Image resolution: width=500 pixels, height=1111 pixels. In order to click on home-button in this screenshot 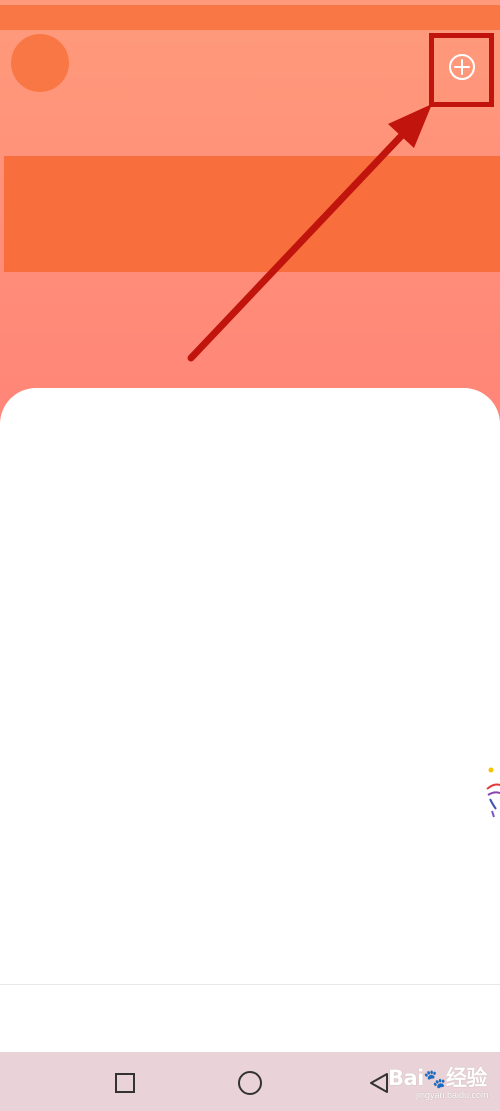, I will do `click(250, 1083)`.